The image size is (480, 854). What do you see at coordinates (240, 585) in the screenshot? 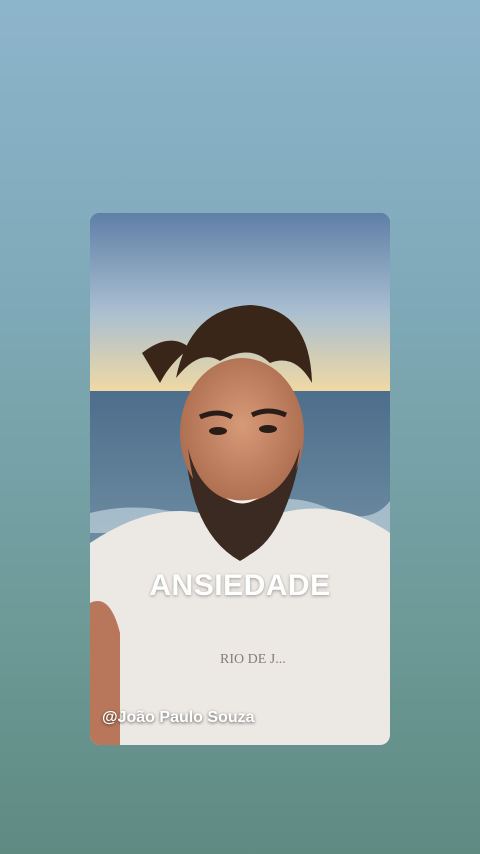
I see `story-overlay-title: ANSIEDADE` at bounding box center [240, 585].